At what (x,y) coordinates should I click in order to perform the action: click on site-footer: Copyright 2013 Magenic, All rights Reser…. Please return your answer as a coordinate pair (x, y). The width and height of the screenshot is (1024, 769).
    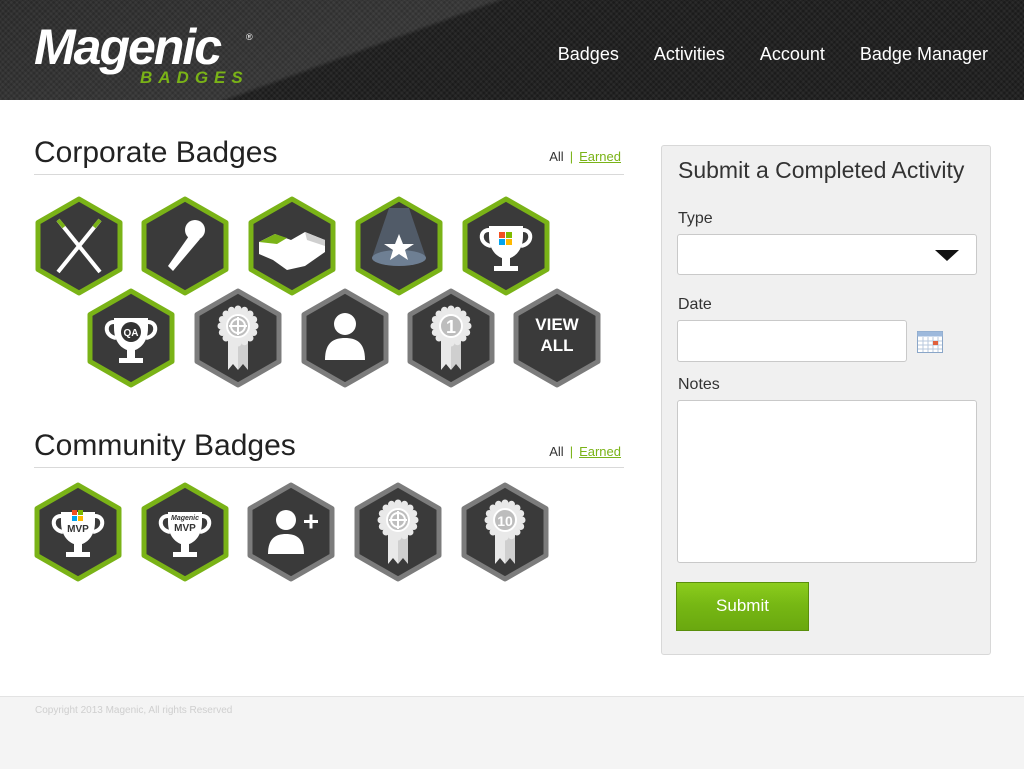
    Looking at the image, I should click on (512, 732).